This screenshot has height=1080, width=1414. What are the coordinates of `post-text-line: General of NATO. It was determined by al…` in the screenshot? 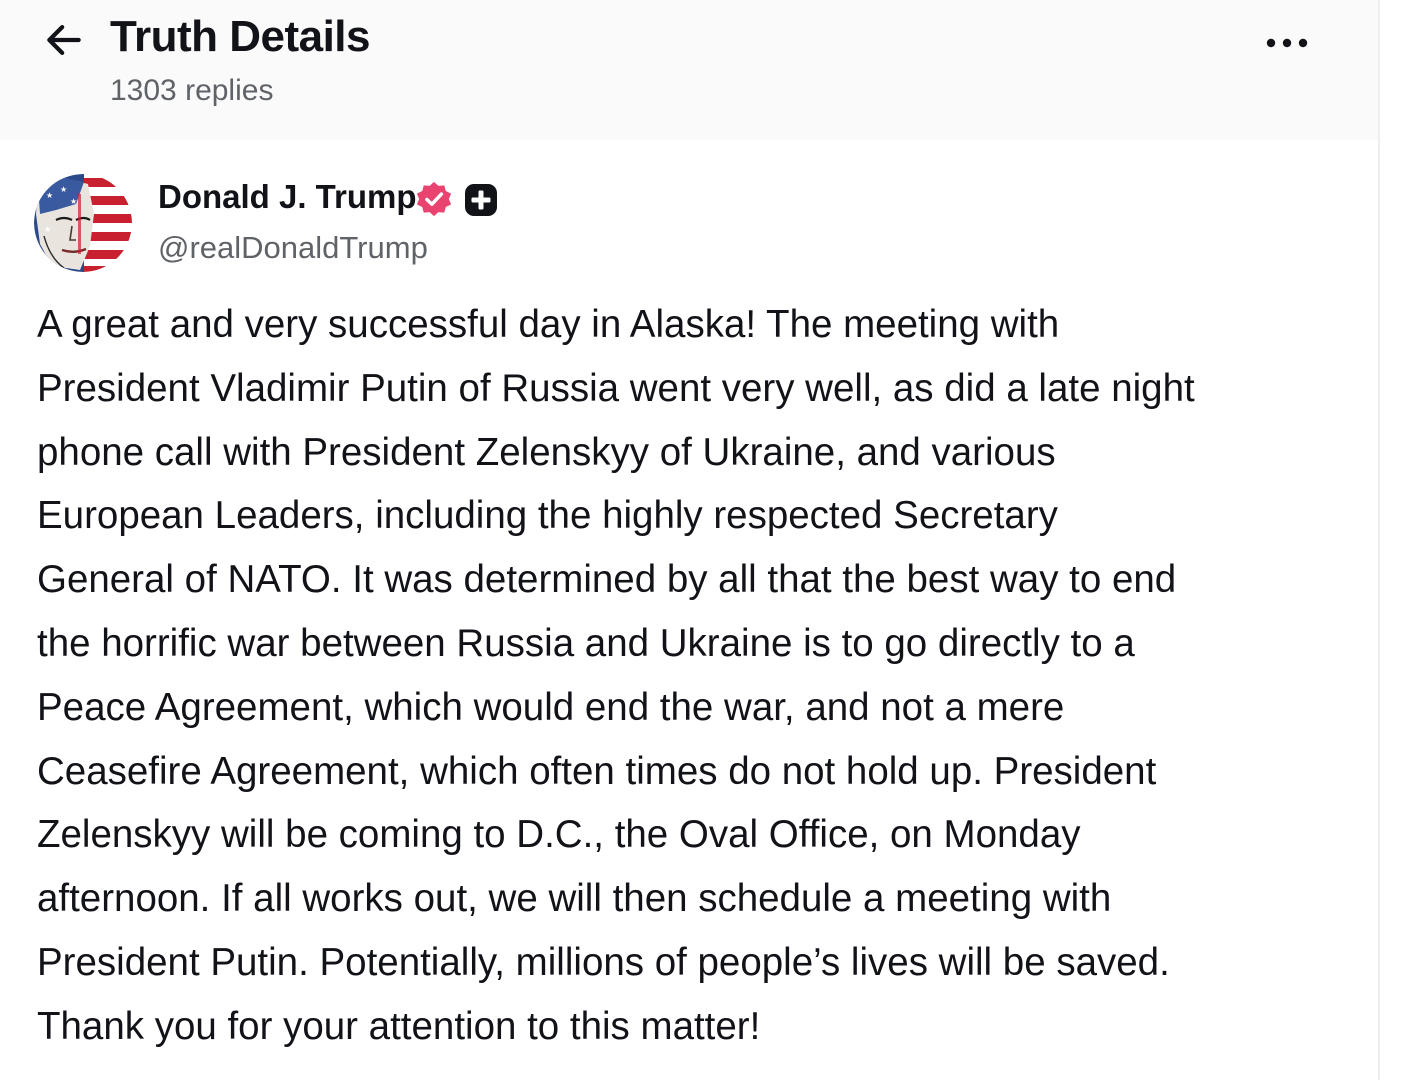 It's located at (607, 580).